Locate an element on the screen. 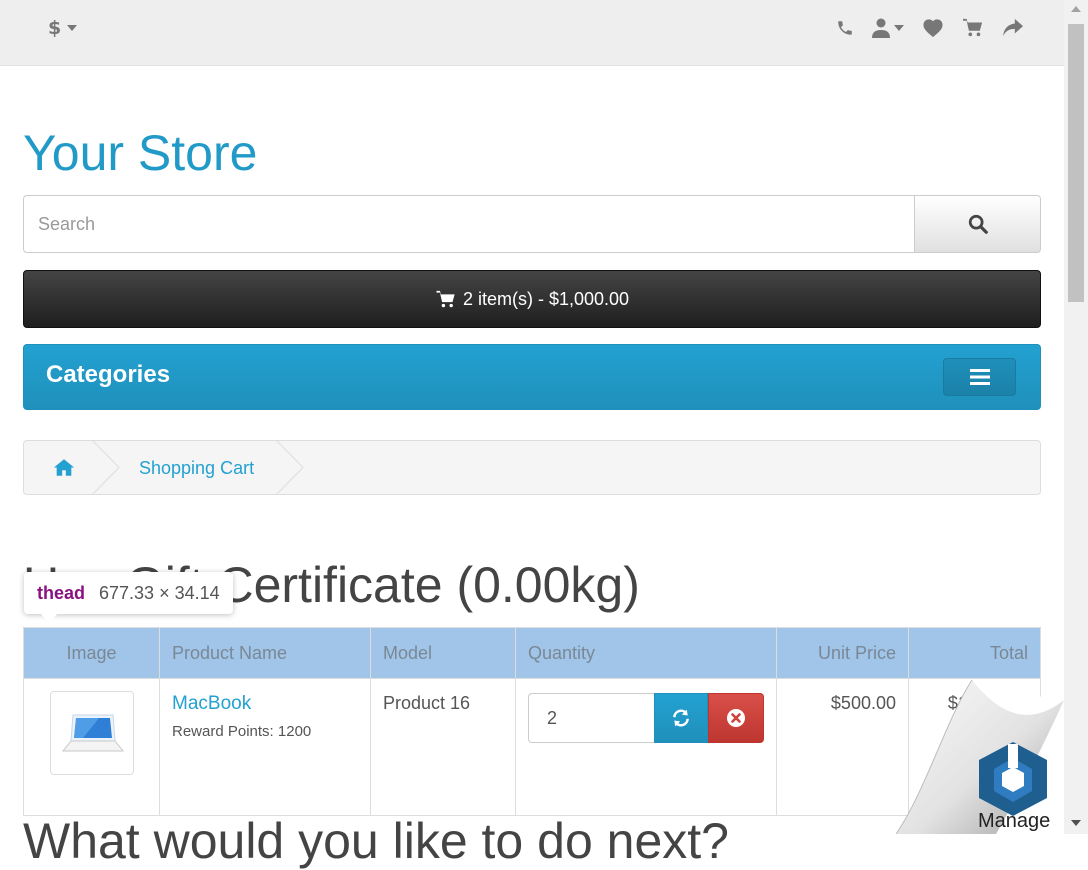 This screenshot has height=870, width=1088. update-button is located at coordinates (681, 718).